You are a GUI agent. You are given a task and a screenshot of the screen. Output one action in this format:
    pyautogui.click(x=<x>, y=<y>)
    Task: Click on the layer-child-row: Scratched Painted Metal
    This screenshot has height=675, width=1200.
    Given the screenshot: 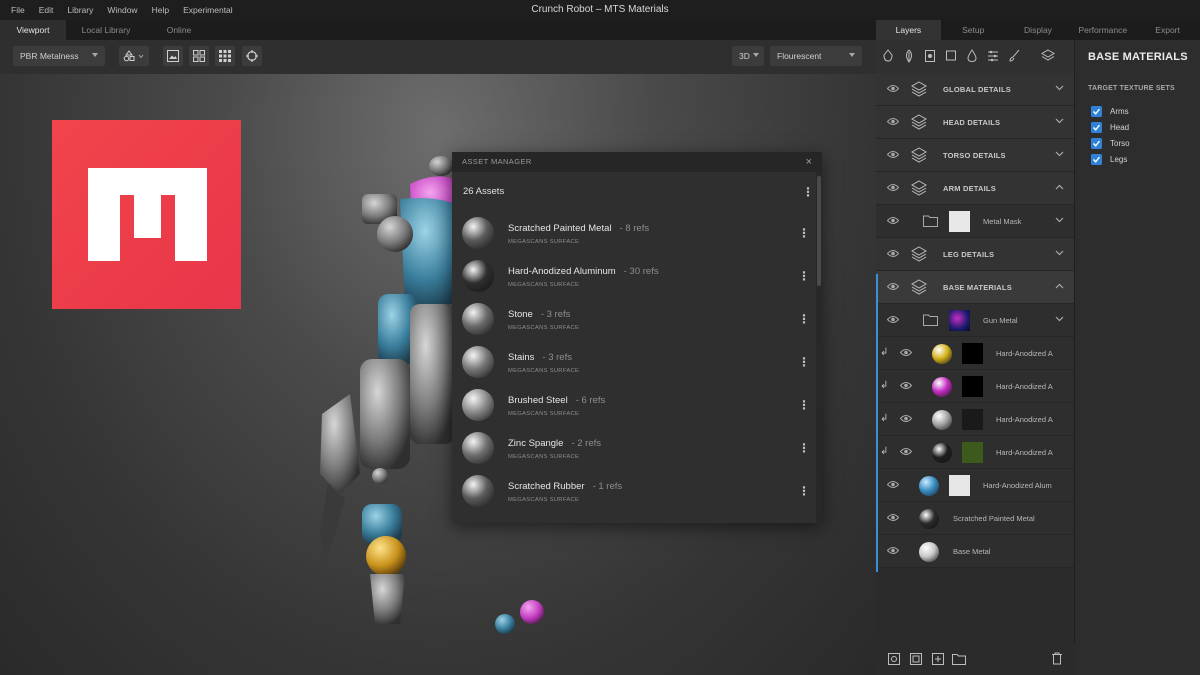 What is the action you would take?
    pyautogui.click(x=975, y=518)
    